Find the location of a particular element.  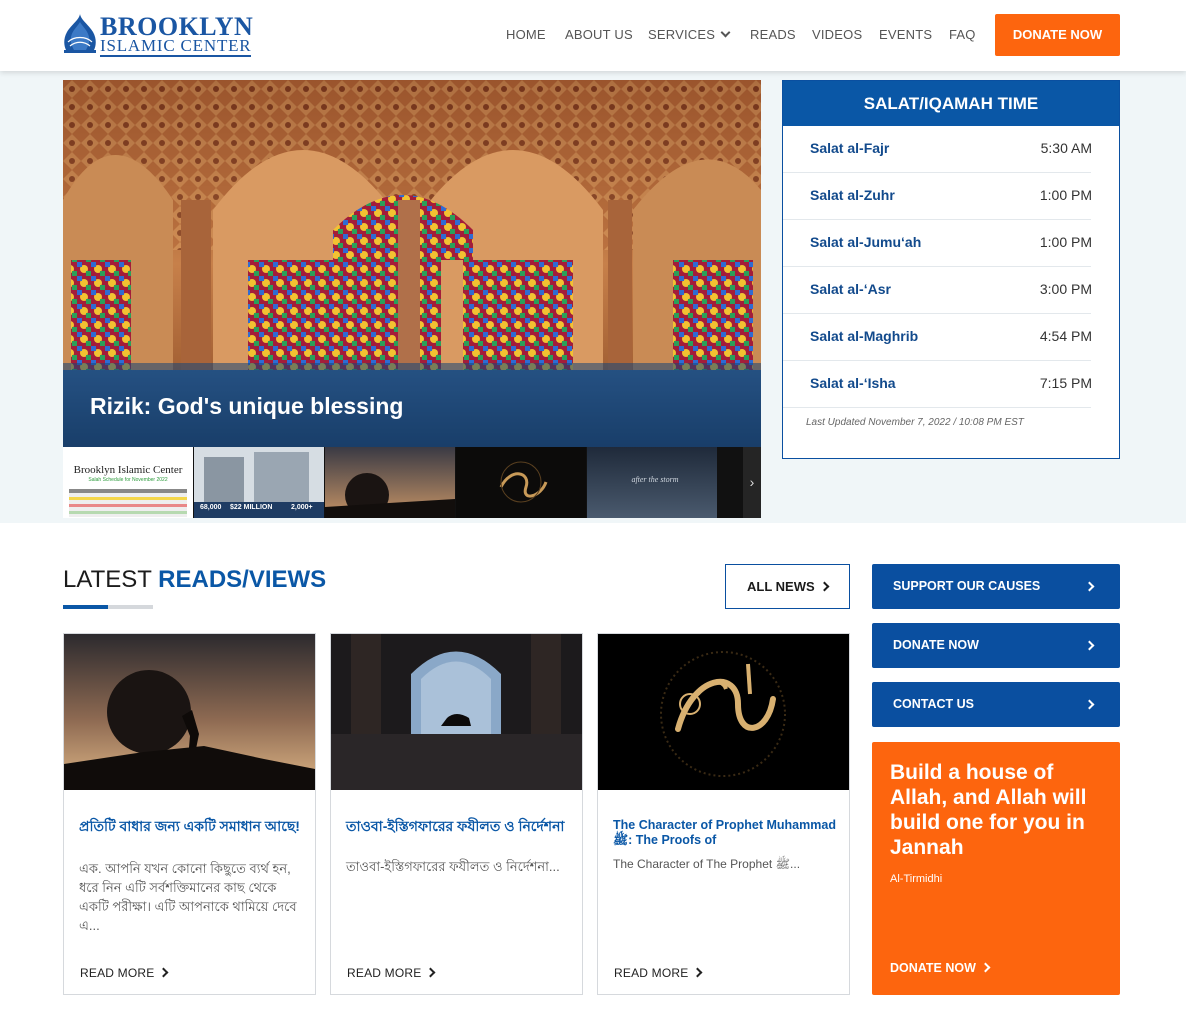

boulder-image is located at coordinates (390, 482).